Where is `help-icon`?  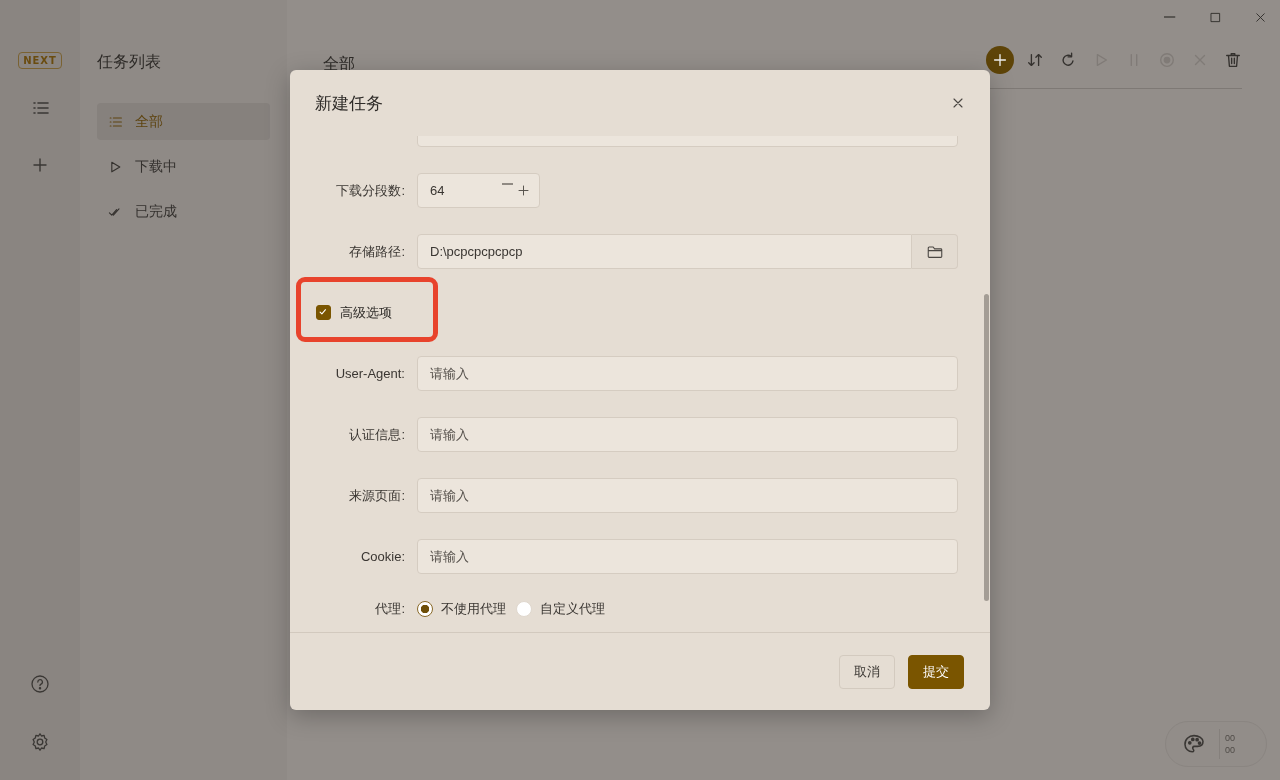 help-icon is located at coordinates (40, 684).